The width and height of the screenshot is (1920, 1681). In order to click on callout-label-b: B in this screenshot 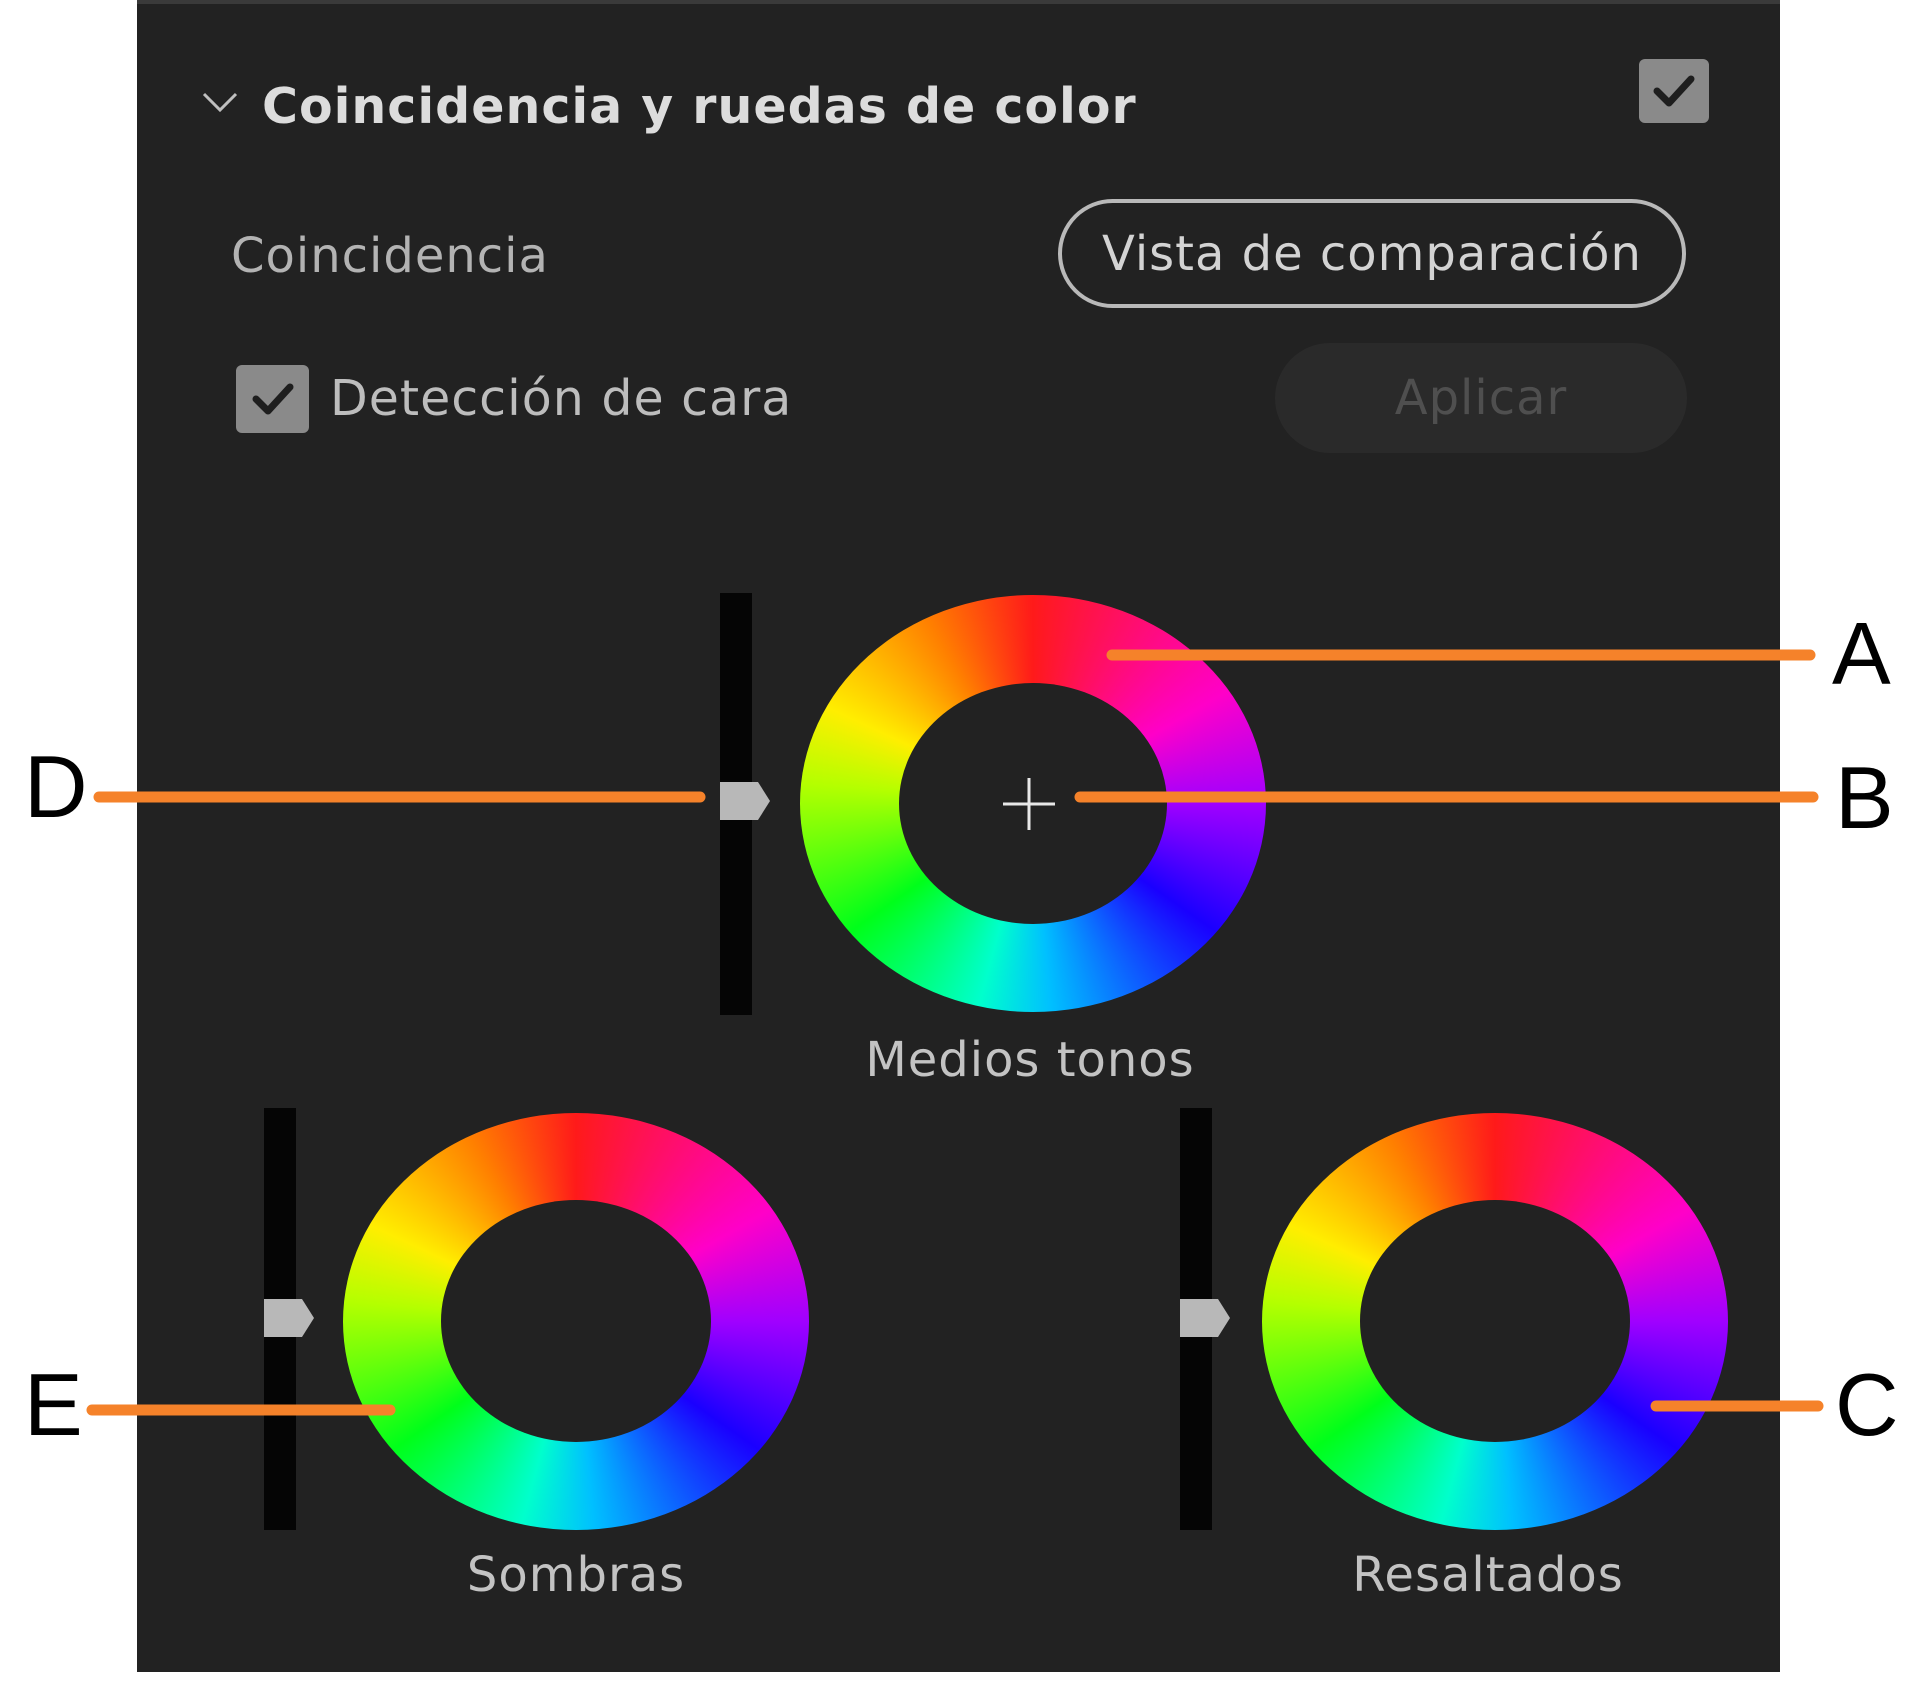, I will do `click(1864, 797)`.